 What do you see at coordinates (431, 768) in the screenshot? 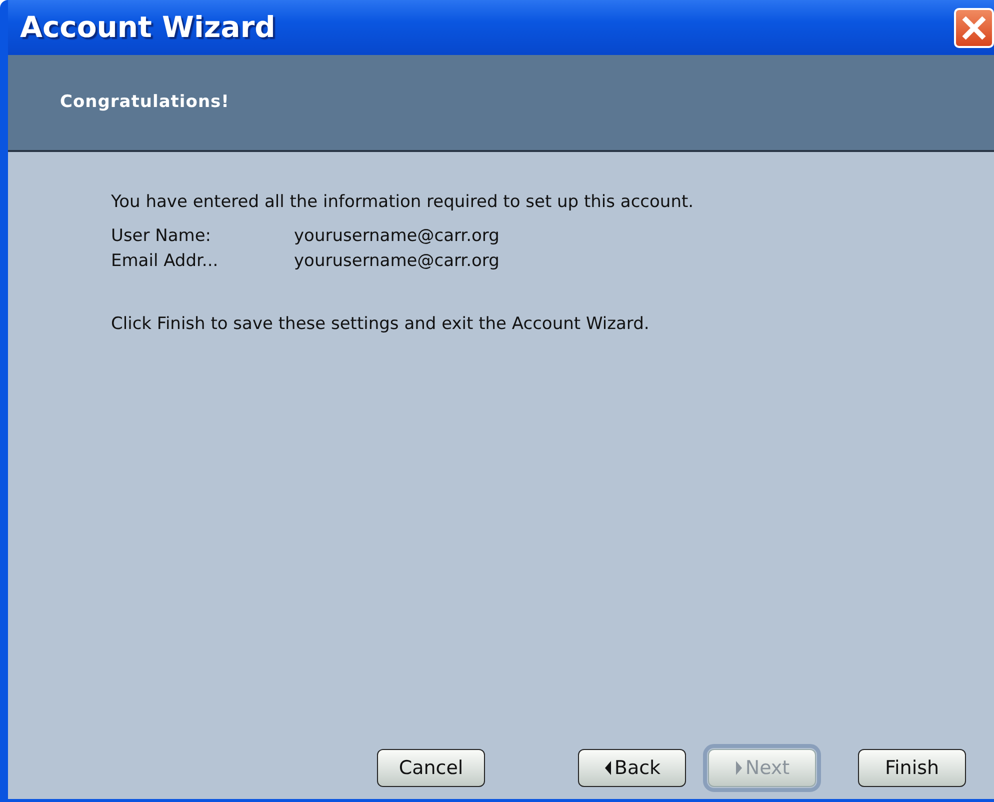
I see `dialog-button: Cancel` at bounding box center [431, 768].